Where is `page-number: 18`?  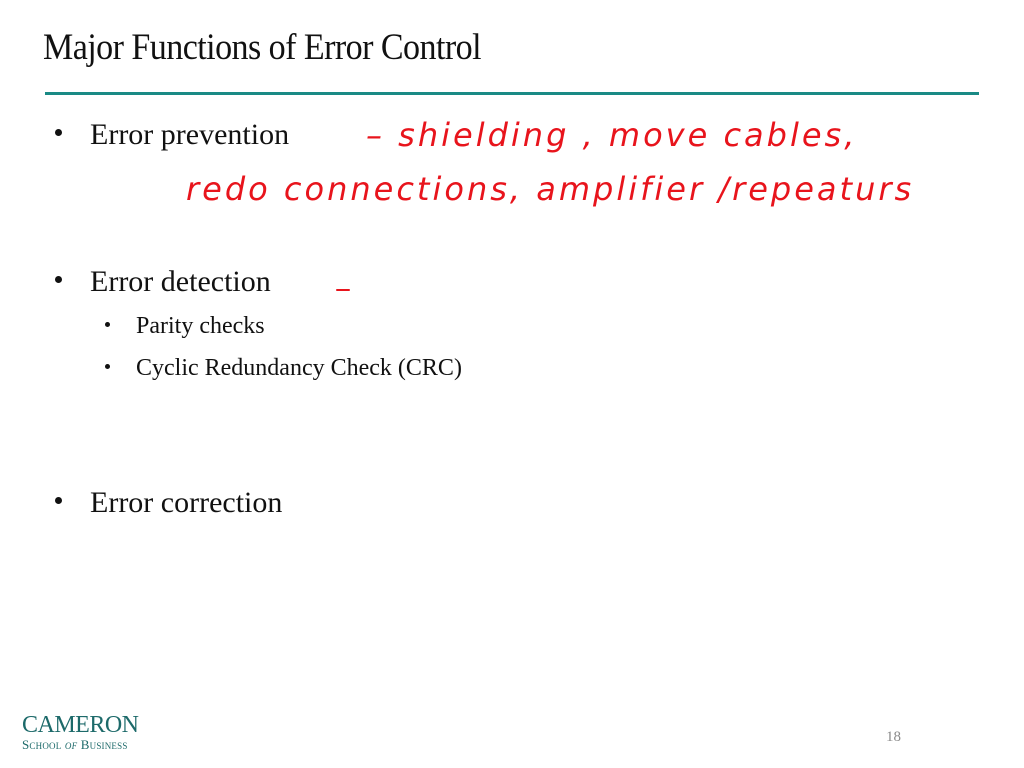
page-number: 18 is located at coordinates (893, 737).